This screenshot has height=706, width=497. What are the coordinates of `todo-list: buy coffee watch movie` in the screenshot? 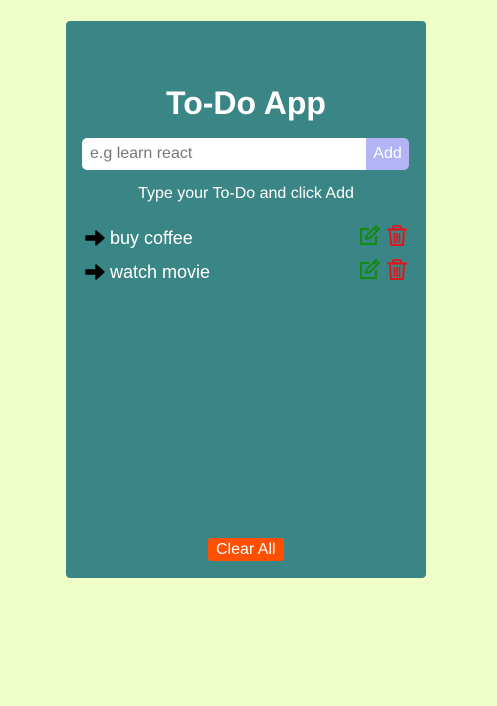 It's located at (246, 255).